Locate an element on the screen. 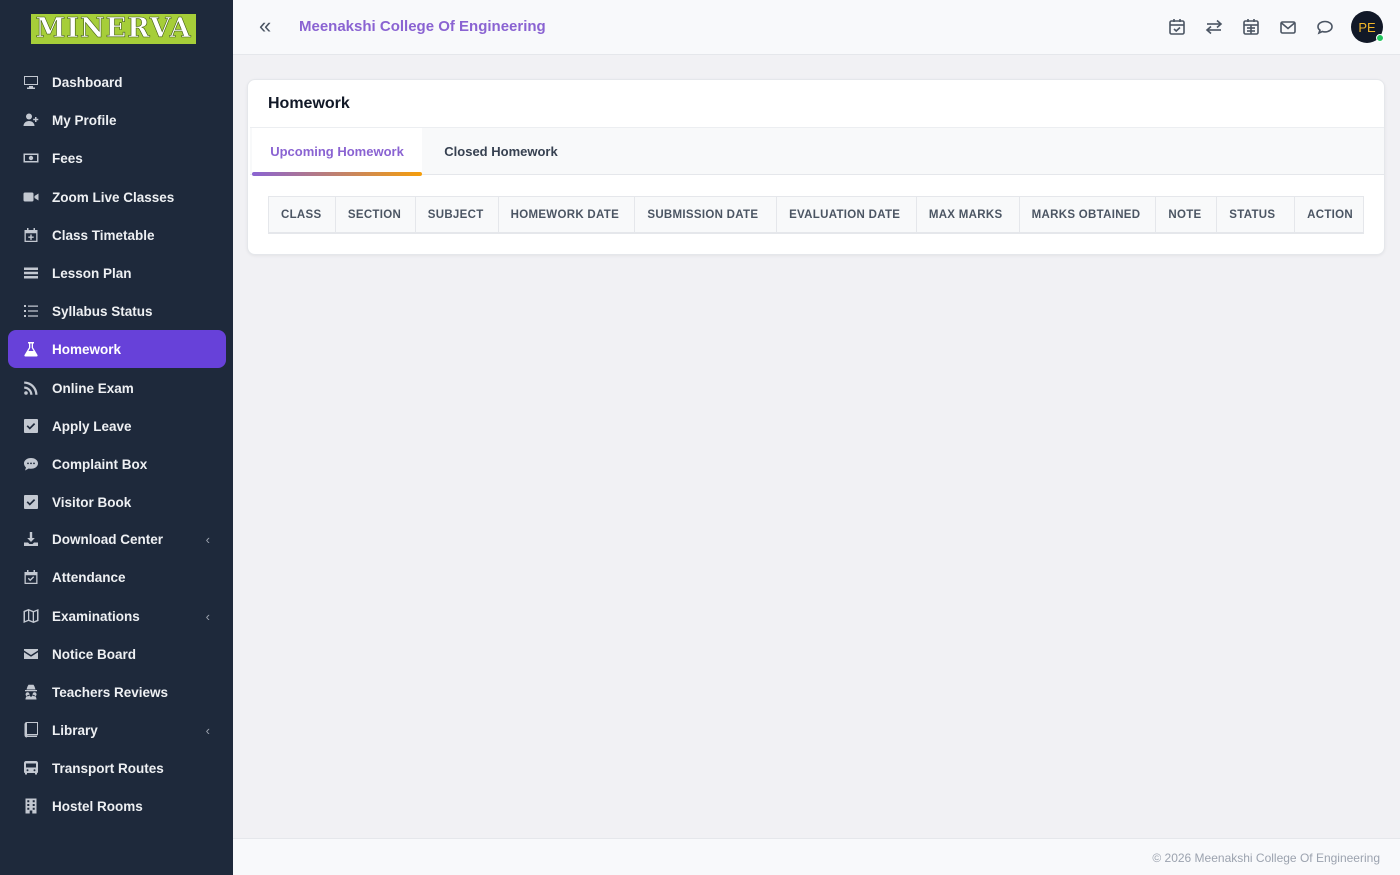 This screenshot has height=875, width=1400. sidebar-item-dashboard: Dashboard is located at coordinates (117, 82).